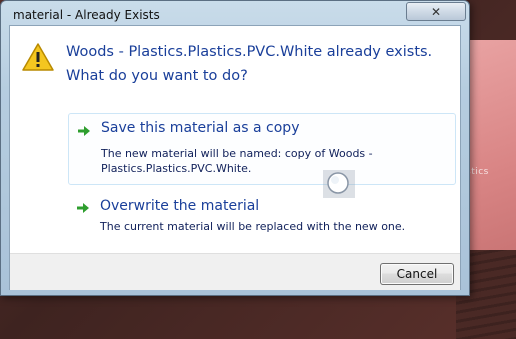 This screenshot has height=339, width=516. I want to click on dialog-footer: Cancel, so click(235, 271).